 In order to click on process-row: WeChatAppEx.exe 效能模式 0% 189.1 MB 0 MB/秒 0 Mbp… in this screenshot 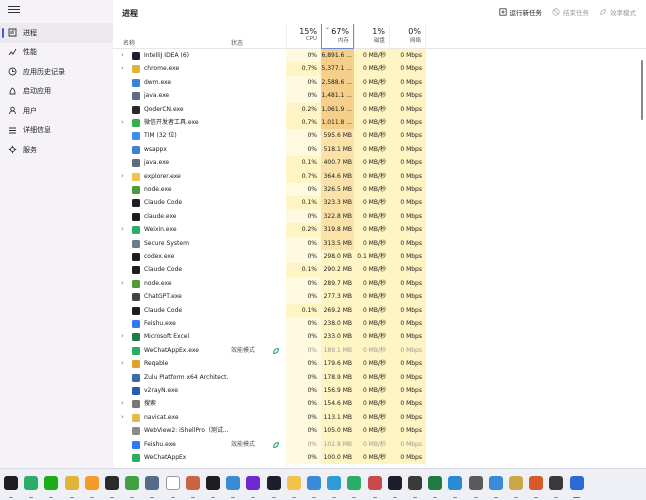, I will do `click(376, 350)`.